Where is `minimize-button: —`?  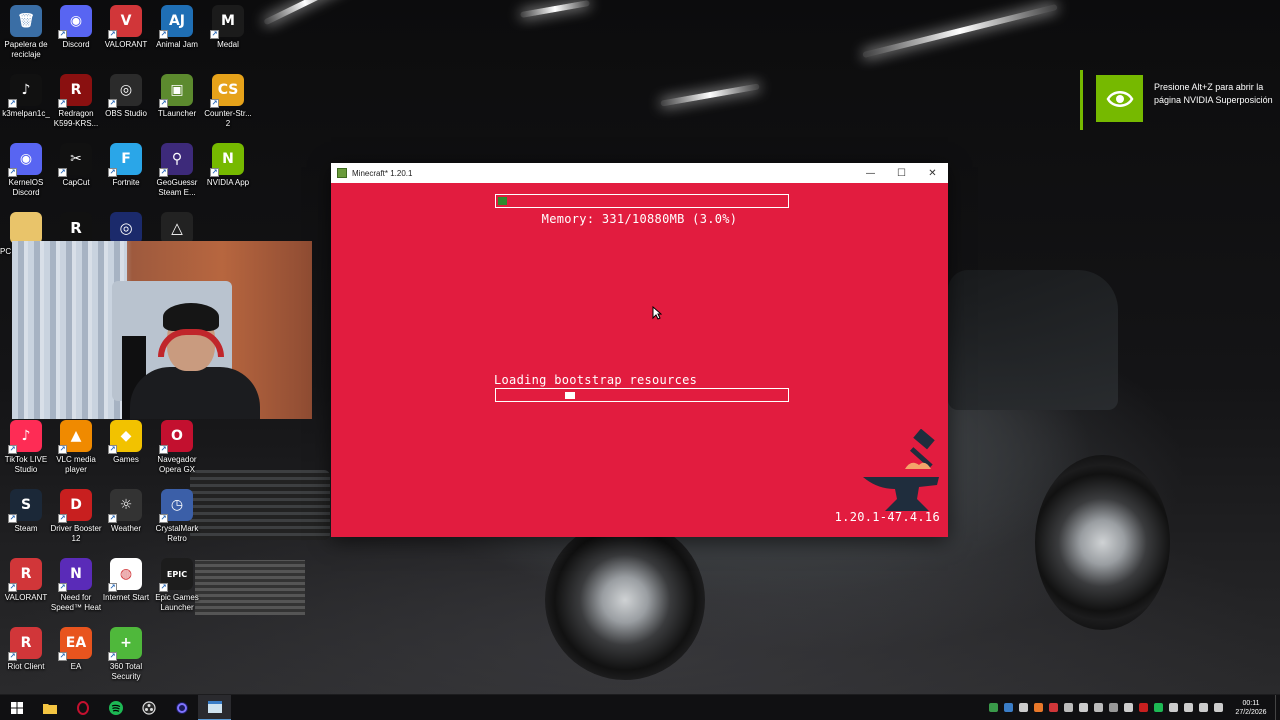
minimize-button: — is located at coordinates (870, 173).